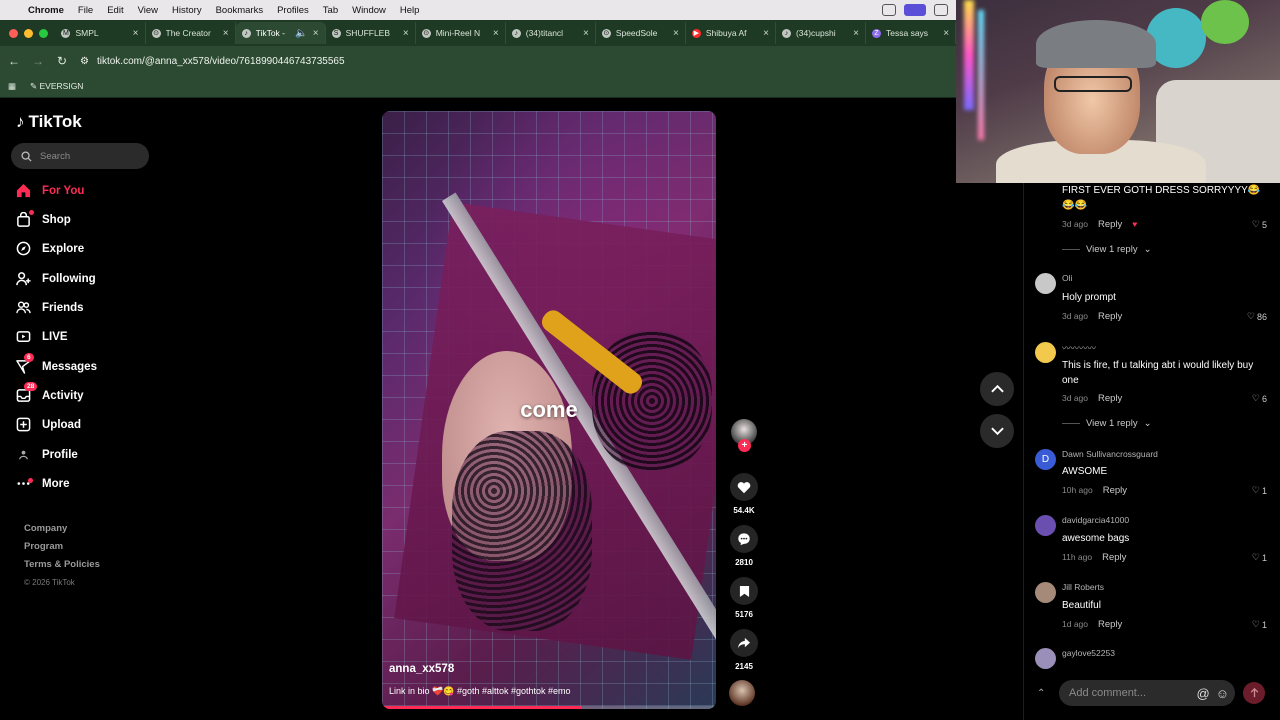 This screenshot has width=1280, height=720. What do you see at coordinates (1259, 224) in the screenshot?
I see `comment-like-button: ♡ 5` at bounding box center [1259, 224].